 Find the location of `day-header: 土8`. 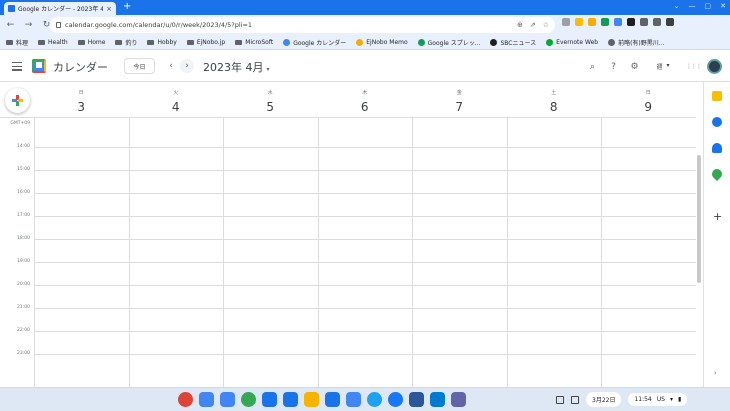

day-header: 土8 is located at coordinates (554, 99).